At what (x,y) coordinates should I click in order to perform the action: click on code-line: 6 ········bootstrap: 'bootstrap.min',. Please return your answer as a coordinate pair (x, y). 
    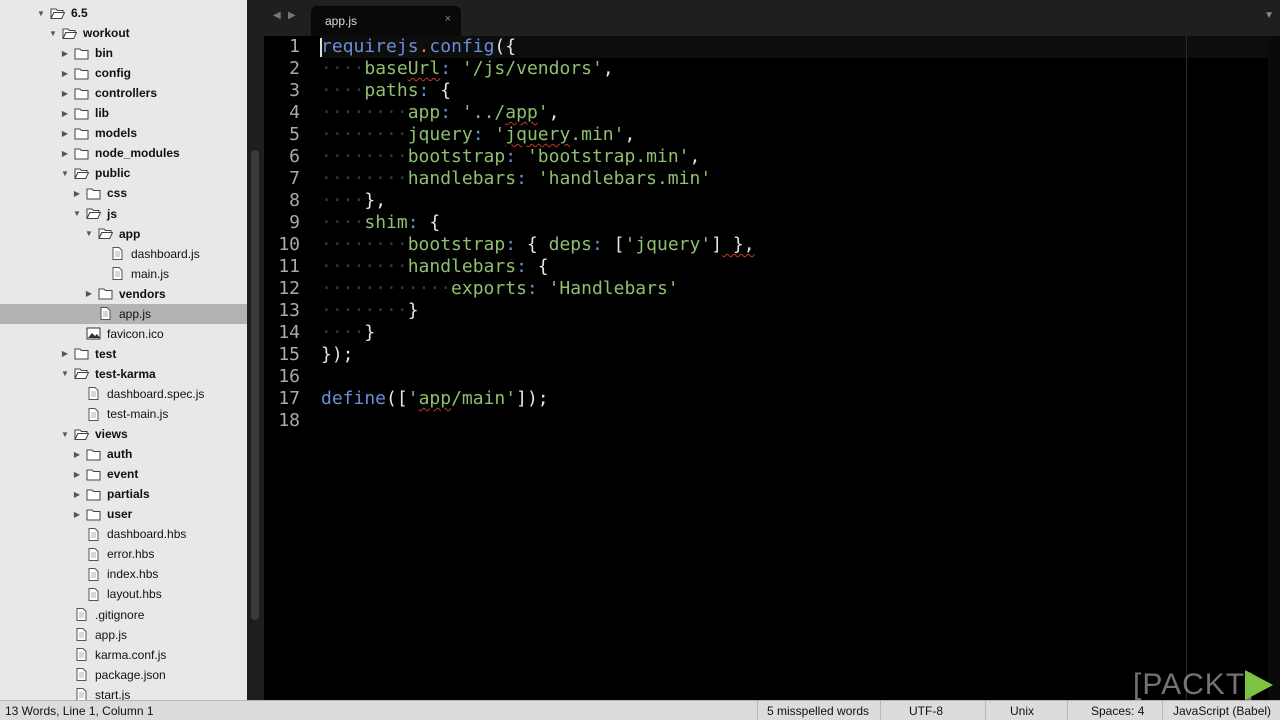
    Looking at the image, I should click on (764, 157).